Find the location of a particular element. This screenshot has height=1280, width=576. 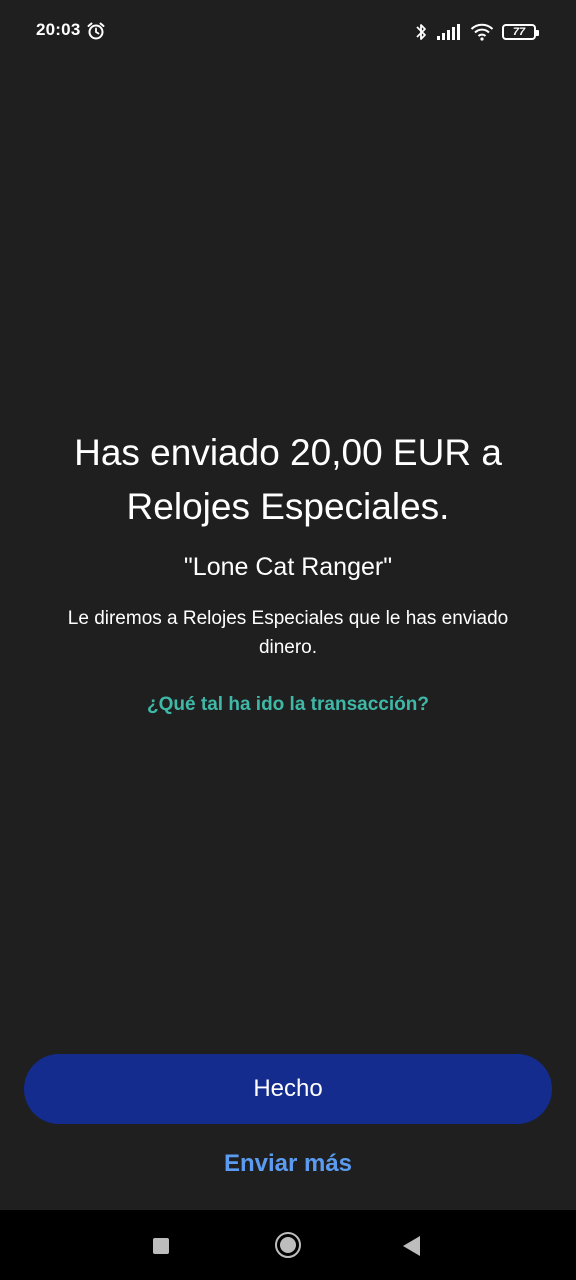

alarm-icon is located at coordinates (96, 31).